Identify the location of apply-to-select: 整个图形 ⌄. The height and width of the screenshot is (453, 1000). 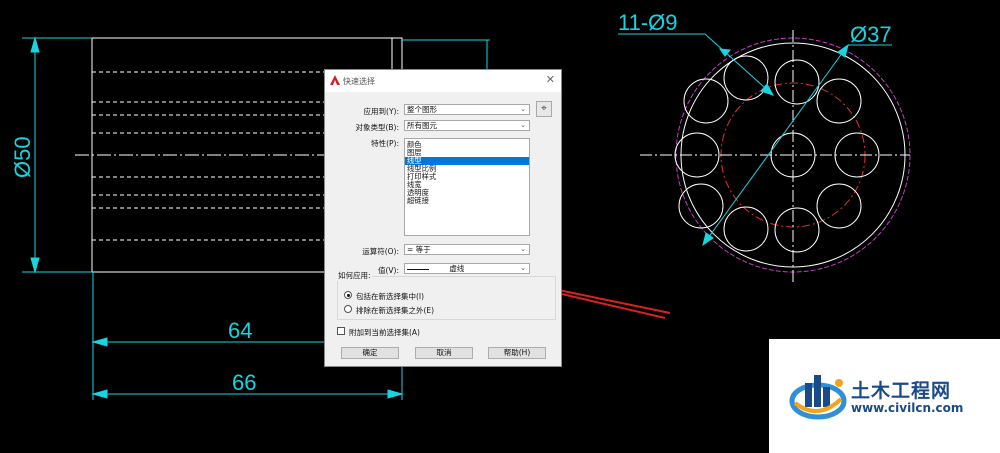
(467, 109).